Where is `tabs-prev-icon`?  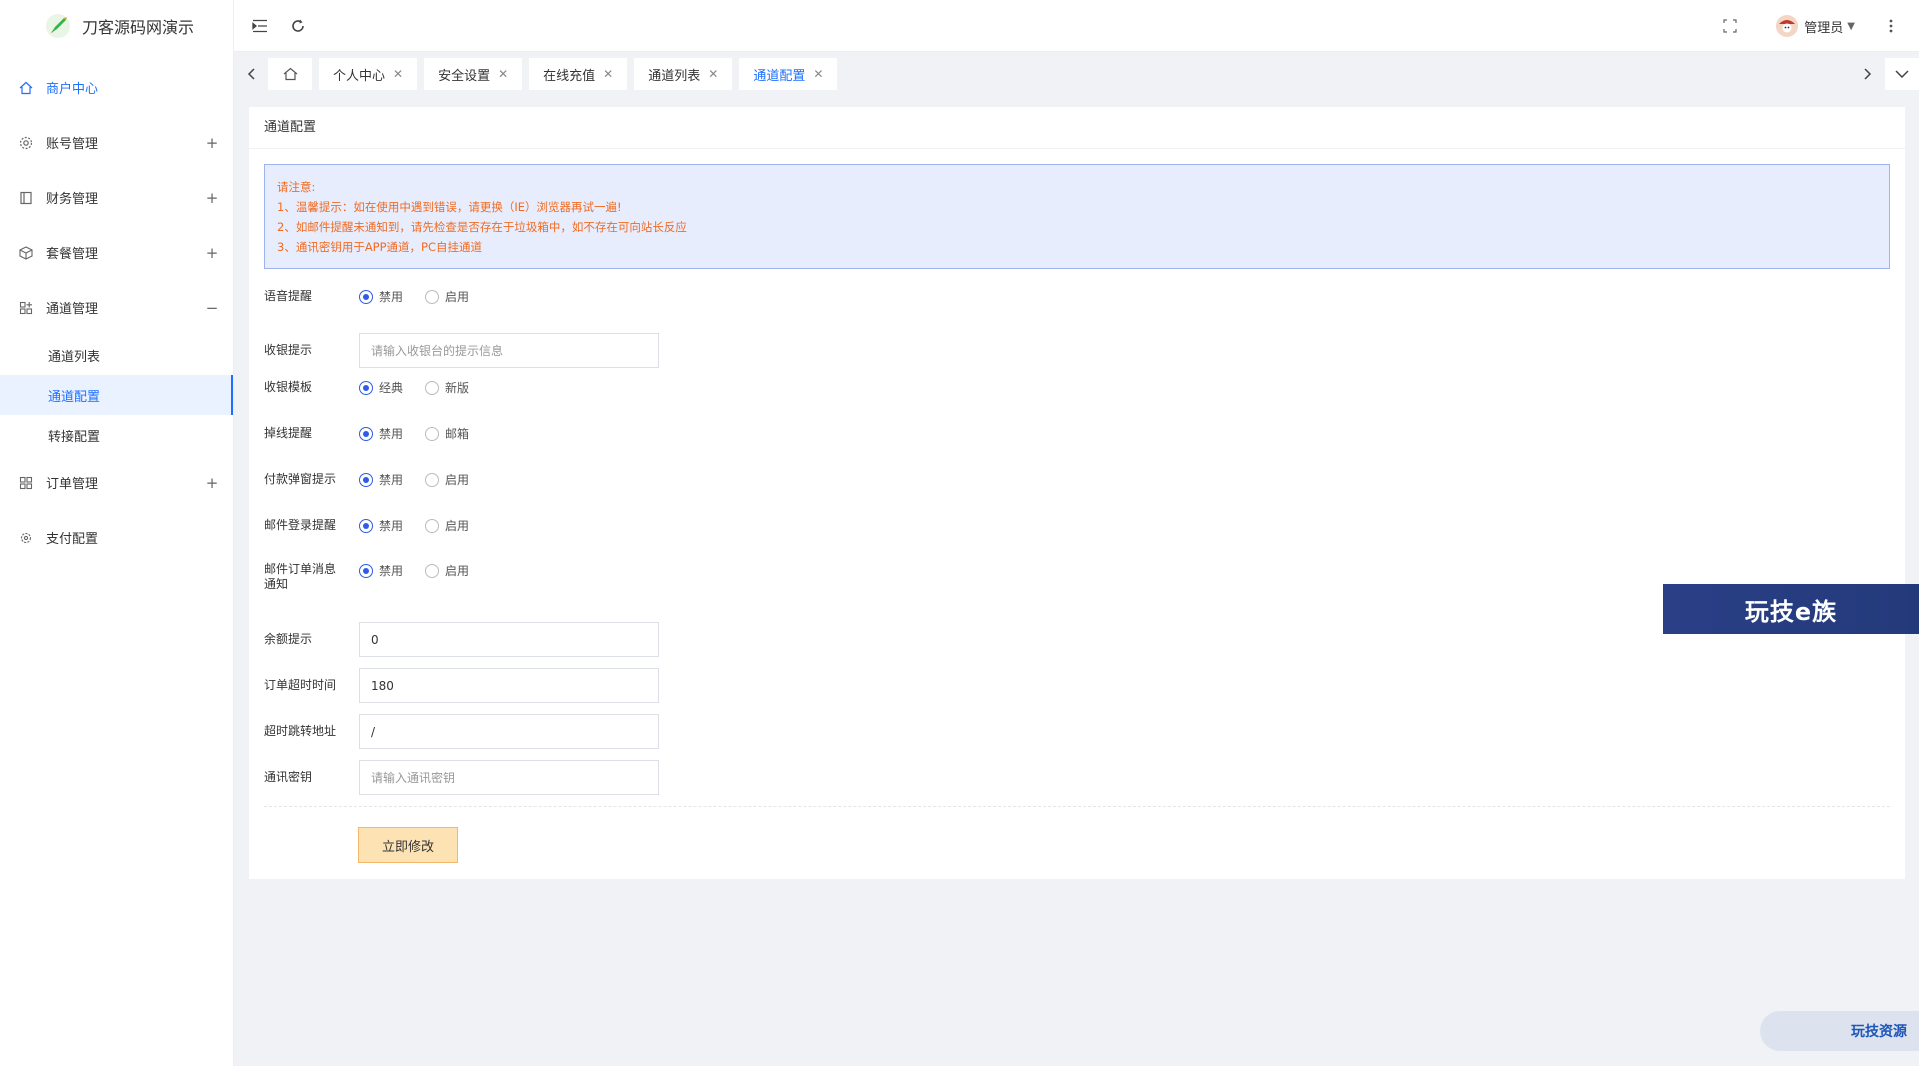
tabs-prev-icon is located at coordinates (251, 74).